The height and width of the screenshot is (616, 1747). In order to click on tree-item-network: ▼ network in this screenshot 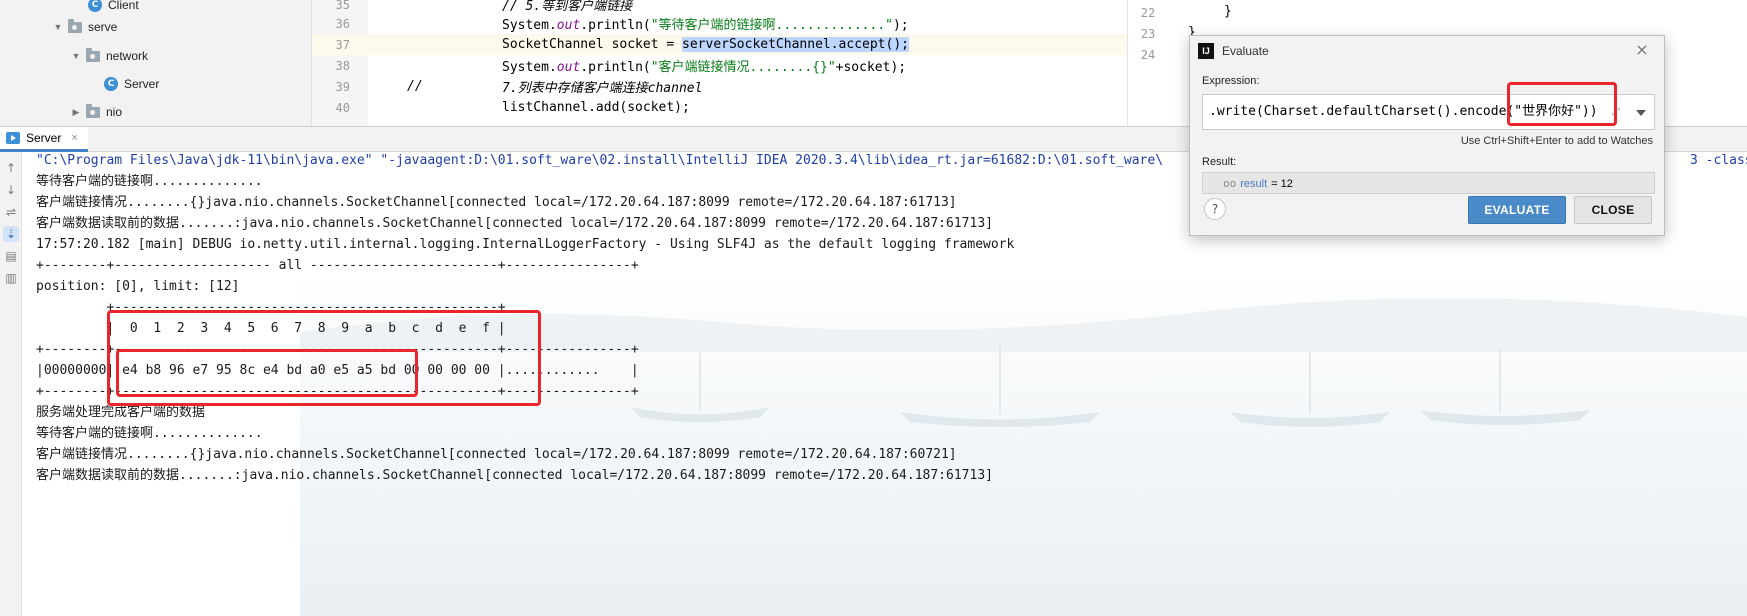, I will do `click(109, 56)`.